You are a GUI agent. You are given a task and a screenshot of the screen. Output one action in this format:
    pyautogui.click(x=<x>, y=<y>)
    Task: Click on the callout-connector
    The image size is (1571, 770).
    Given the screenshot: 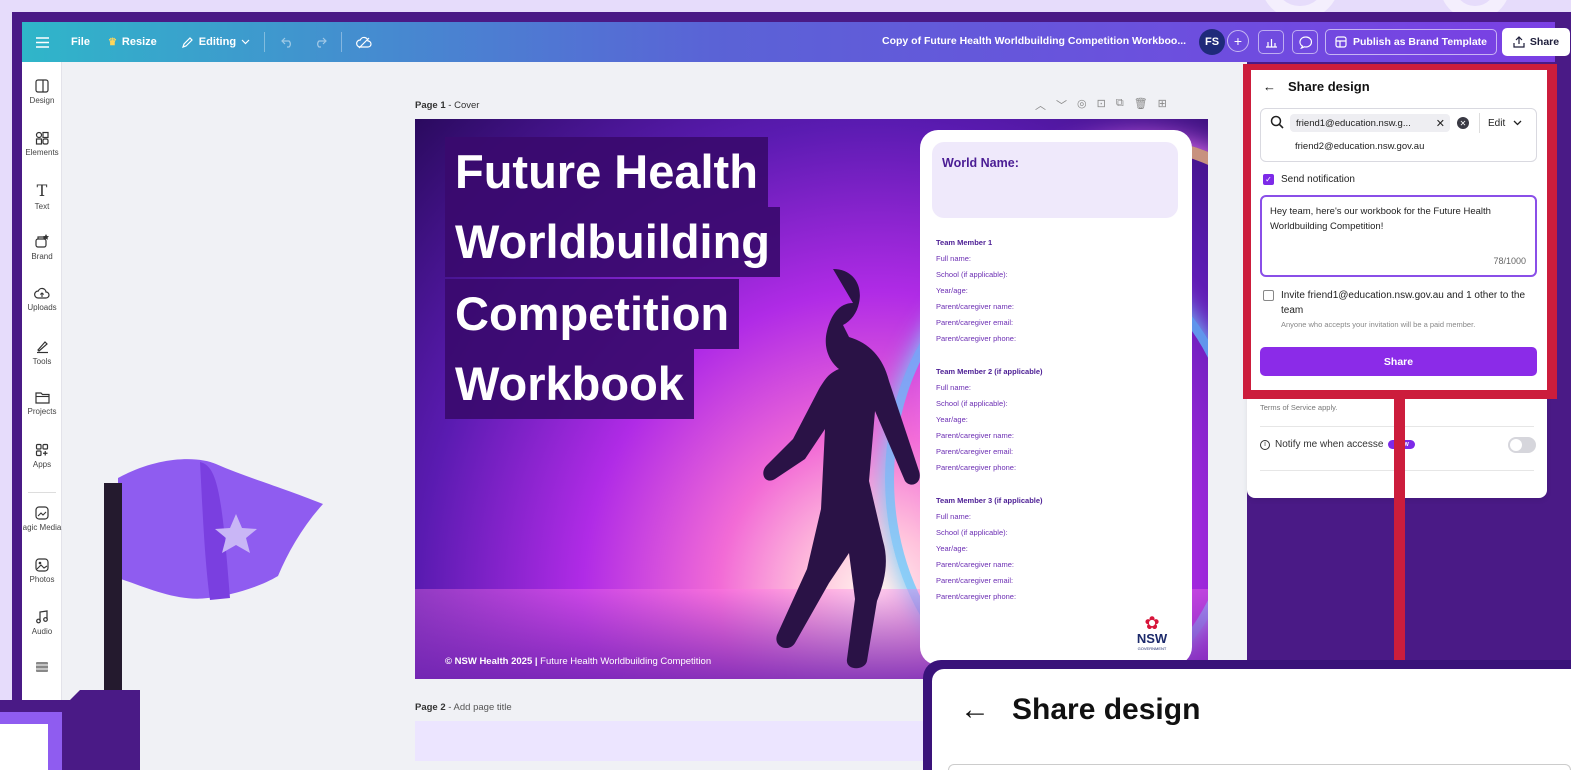 What is the action you would take?
    pyautogui.click(x=1399, y=533)
    